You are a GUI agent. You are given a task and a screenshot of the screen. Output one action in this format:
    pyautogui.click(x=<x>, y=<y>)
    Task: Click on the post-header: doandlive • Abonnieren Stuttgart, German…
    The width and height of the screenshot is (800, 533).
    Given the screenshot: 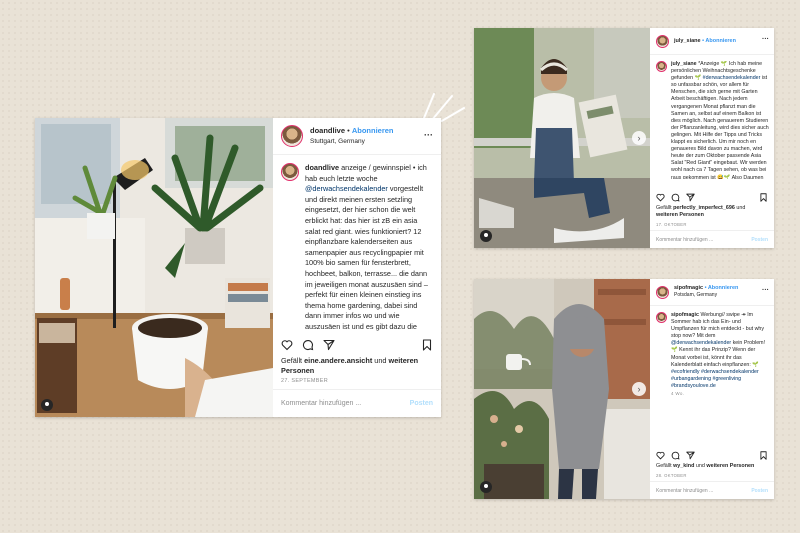 What is the action you would take?
    pyautogui.click(x=357, y=136)
    